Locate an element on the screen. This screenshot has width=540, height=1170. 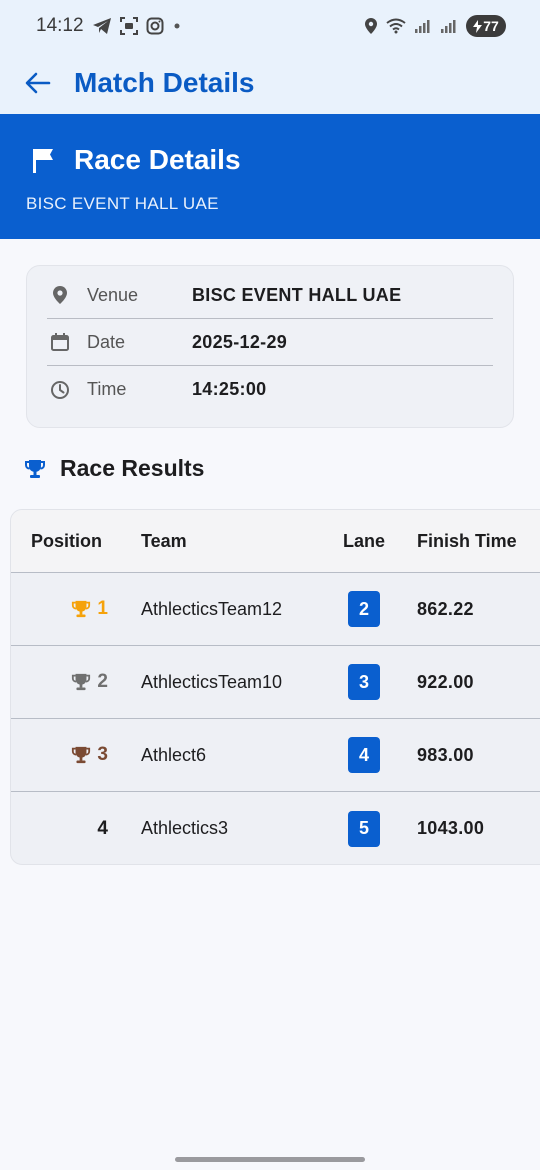
battery-indicator: 77 is located at coordinates (486, 26).